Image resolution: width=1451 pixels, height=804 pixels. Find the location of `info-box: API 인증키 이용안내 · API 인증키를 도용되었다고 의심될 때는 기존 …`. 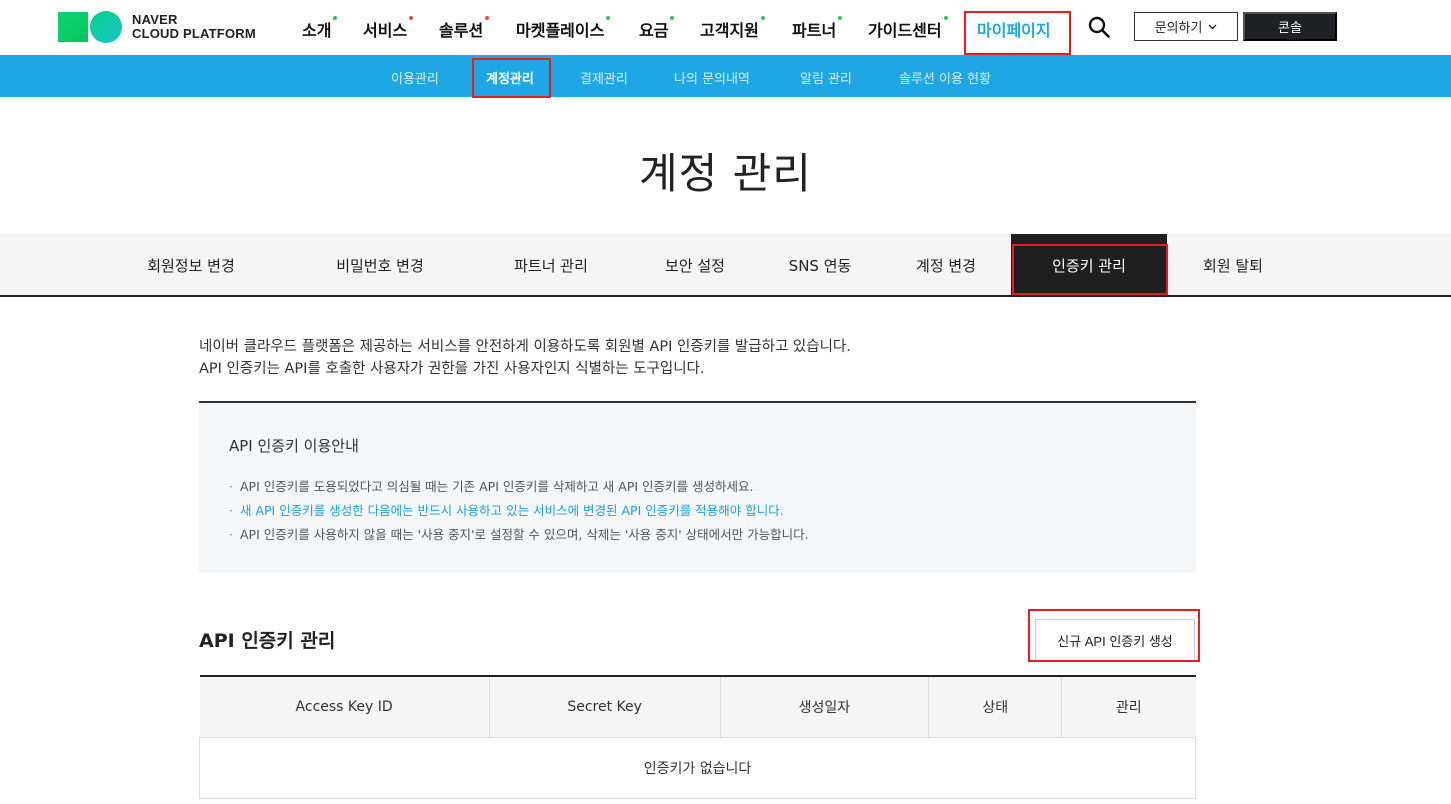

info-box: API 인증키 이용안내 · API 인증키를 도용되었다고 의심될 때는 기존 … is located at coordinates (697, 487).